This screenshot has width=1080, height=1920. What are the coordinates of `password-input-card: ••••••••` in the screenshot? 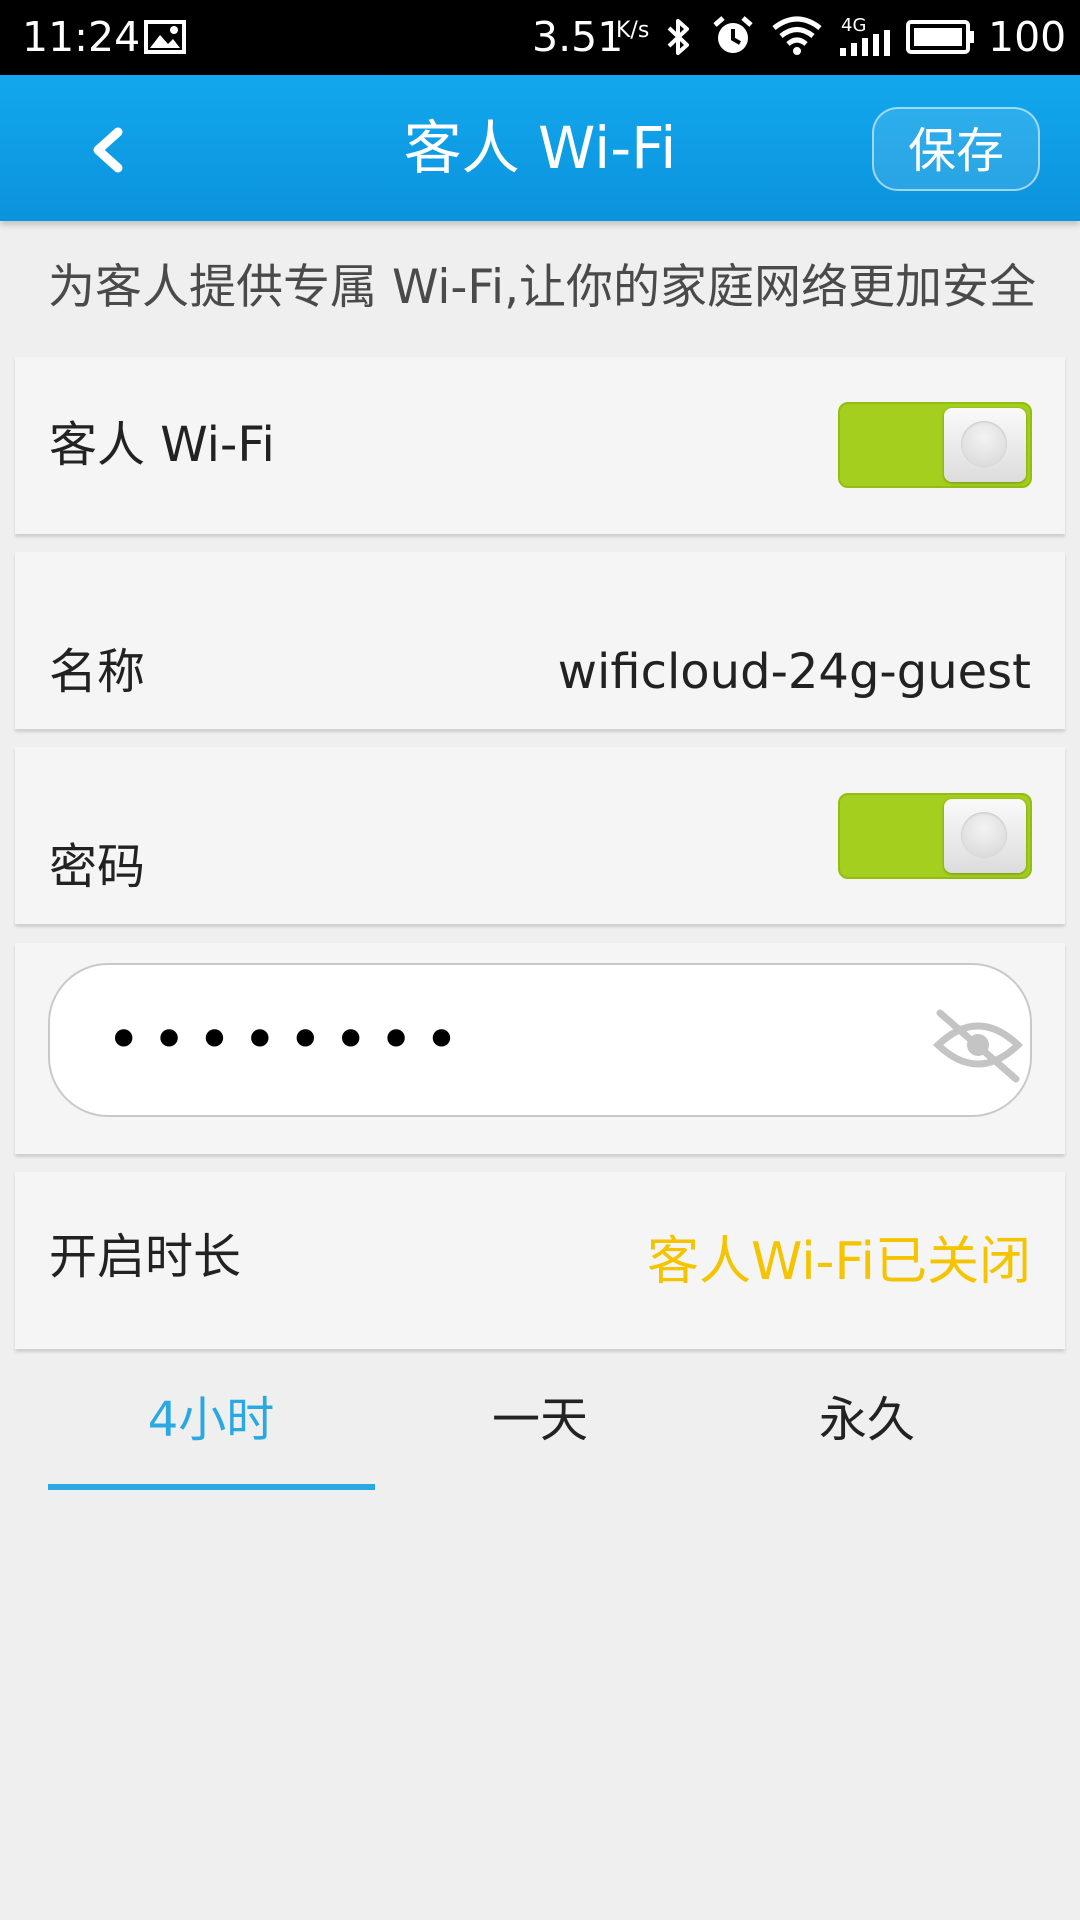 It's located at (540, 1048).